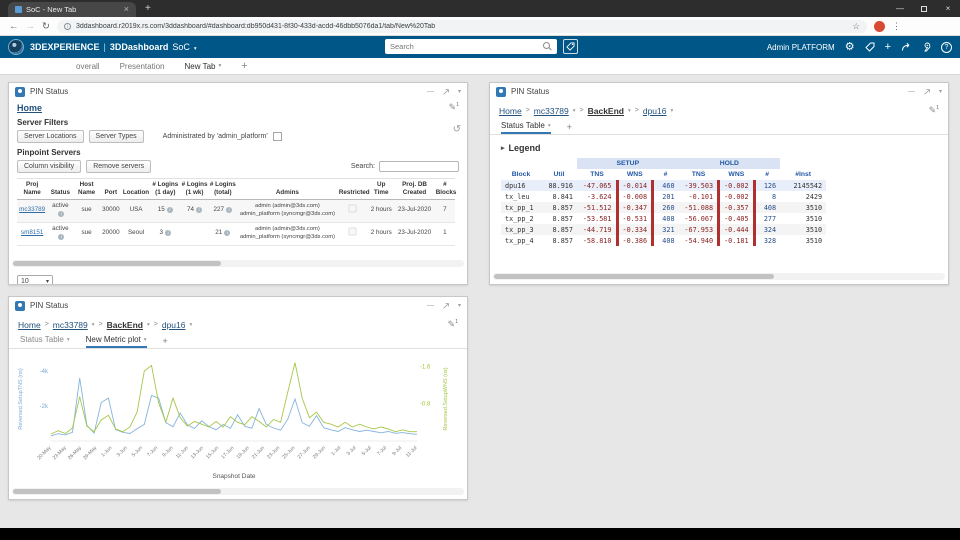 The image size is (960, 540). I want to click on server-locations-button: Server Locations, so click(50, 136).